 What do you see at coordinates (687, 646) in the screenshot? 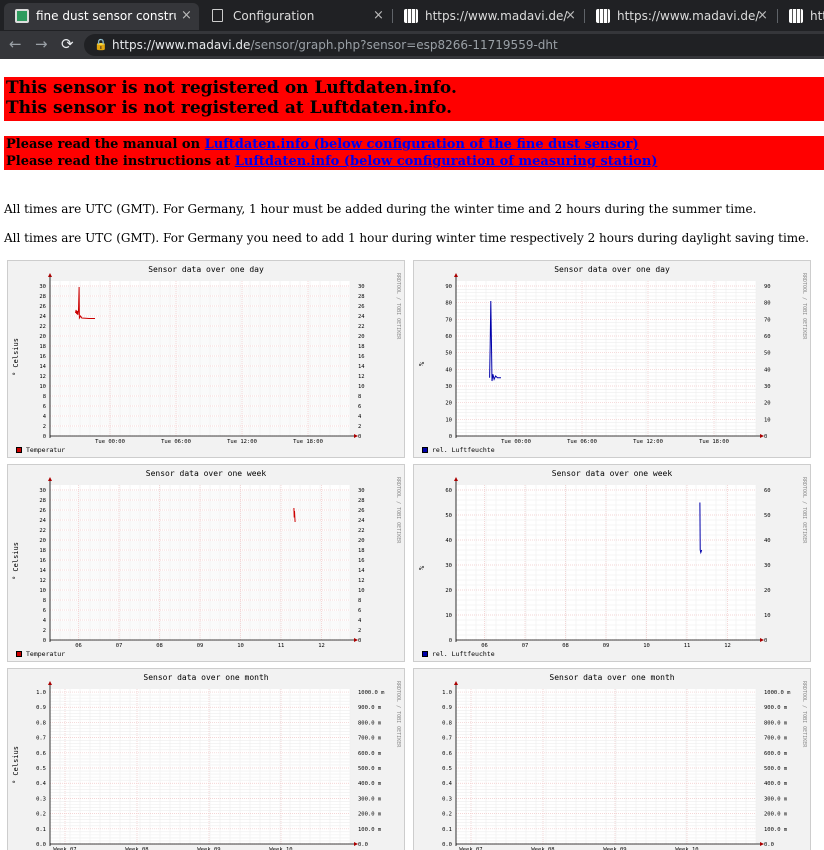
I see `x-tick-label: 11` at bounding box center [687, 646].